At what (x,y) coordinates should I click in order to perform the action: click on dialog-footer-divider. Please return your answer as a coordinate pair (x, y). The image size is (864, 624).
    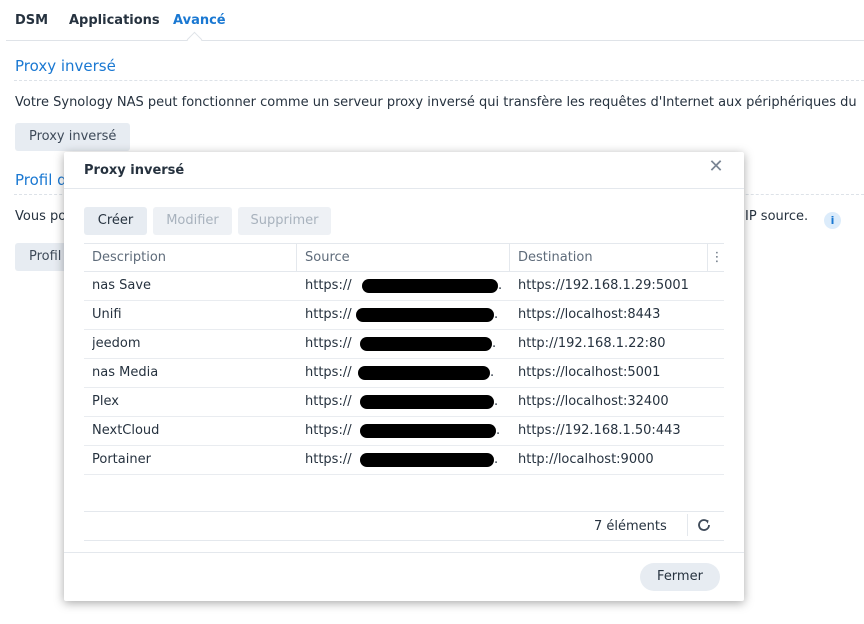
    Looking at the image, I should click on (404, 552).